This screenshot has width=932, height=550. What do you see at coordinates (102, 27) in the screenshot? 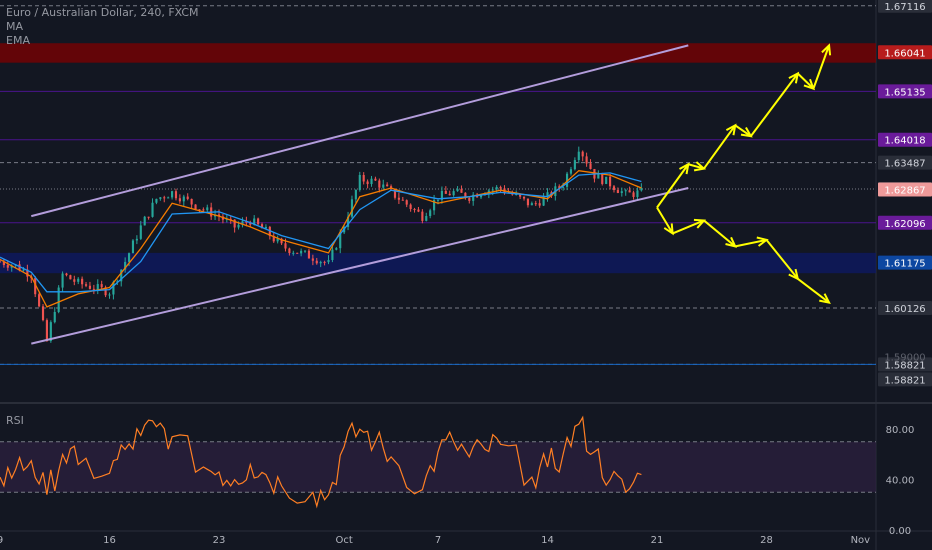
I see `indicator-ma-label: MA` at bounding box center [102, 27].